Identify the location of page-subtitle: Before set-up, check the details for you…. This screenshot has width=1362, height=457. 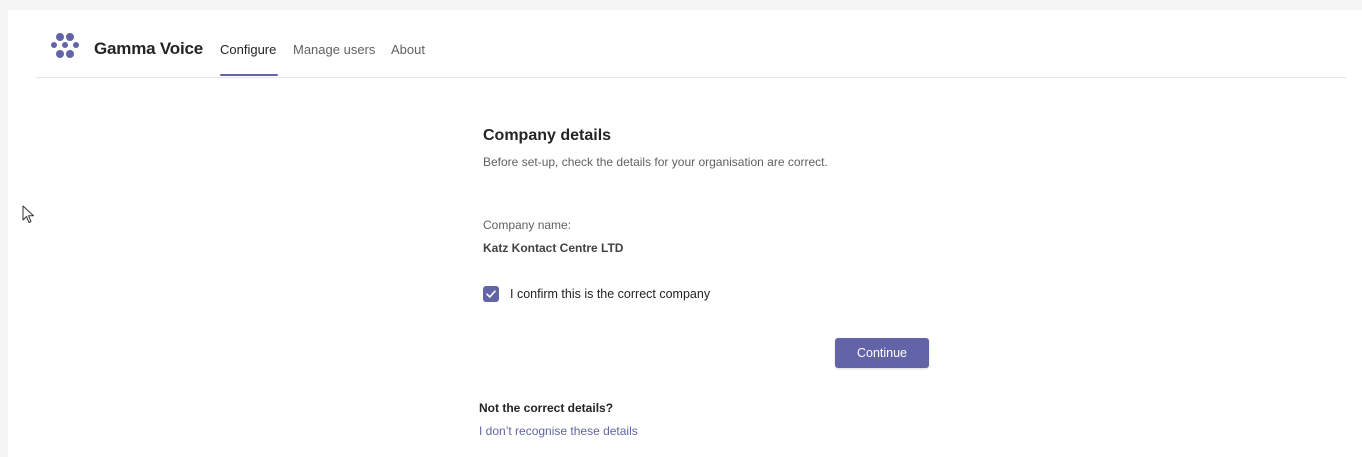
(655, 162).